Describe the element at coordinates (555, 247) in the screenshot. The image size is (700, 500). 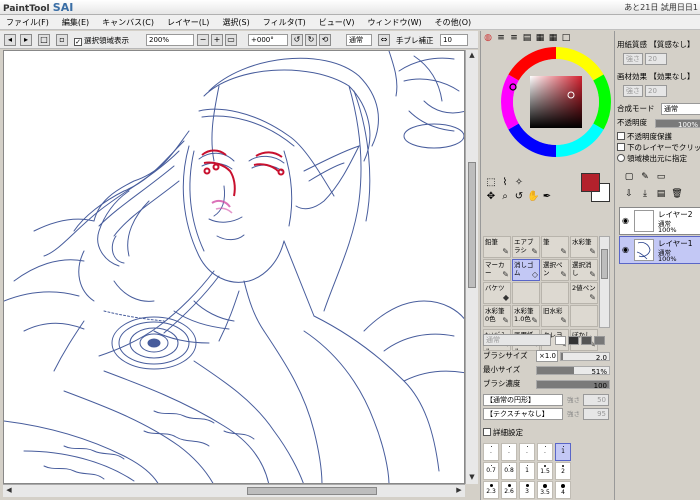
I see `tool-brush: 筆 ✎` at that location.